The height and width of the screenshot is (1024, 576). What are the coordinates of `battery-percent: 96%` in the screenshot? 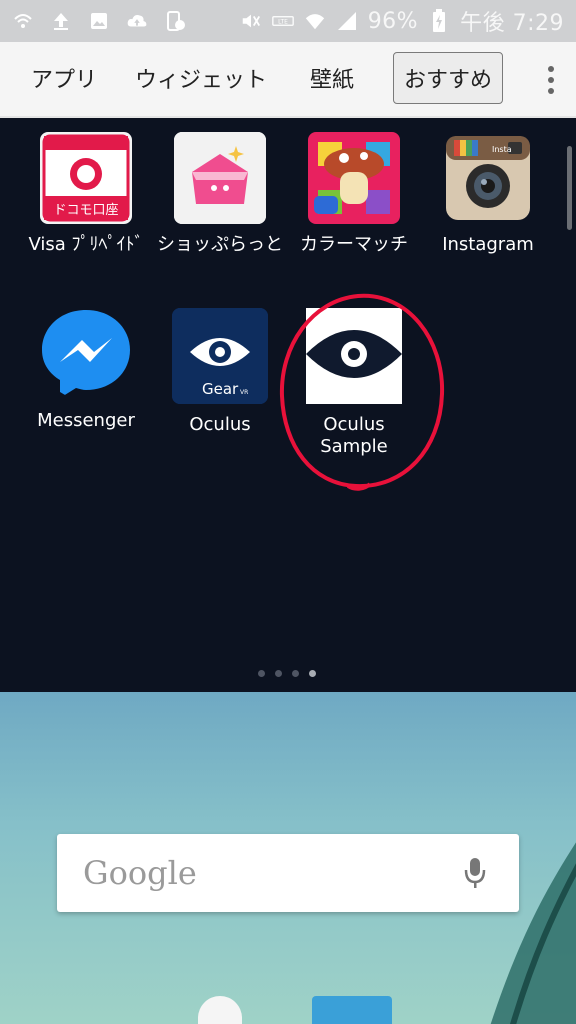 It's located at (393, 21).